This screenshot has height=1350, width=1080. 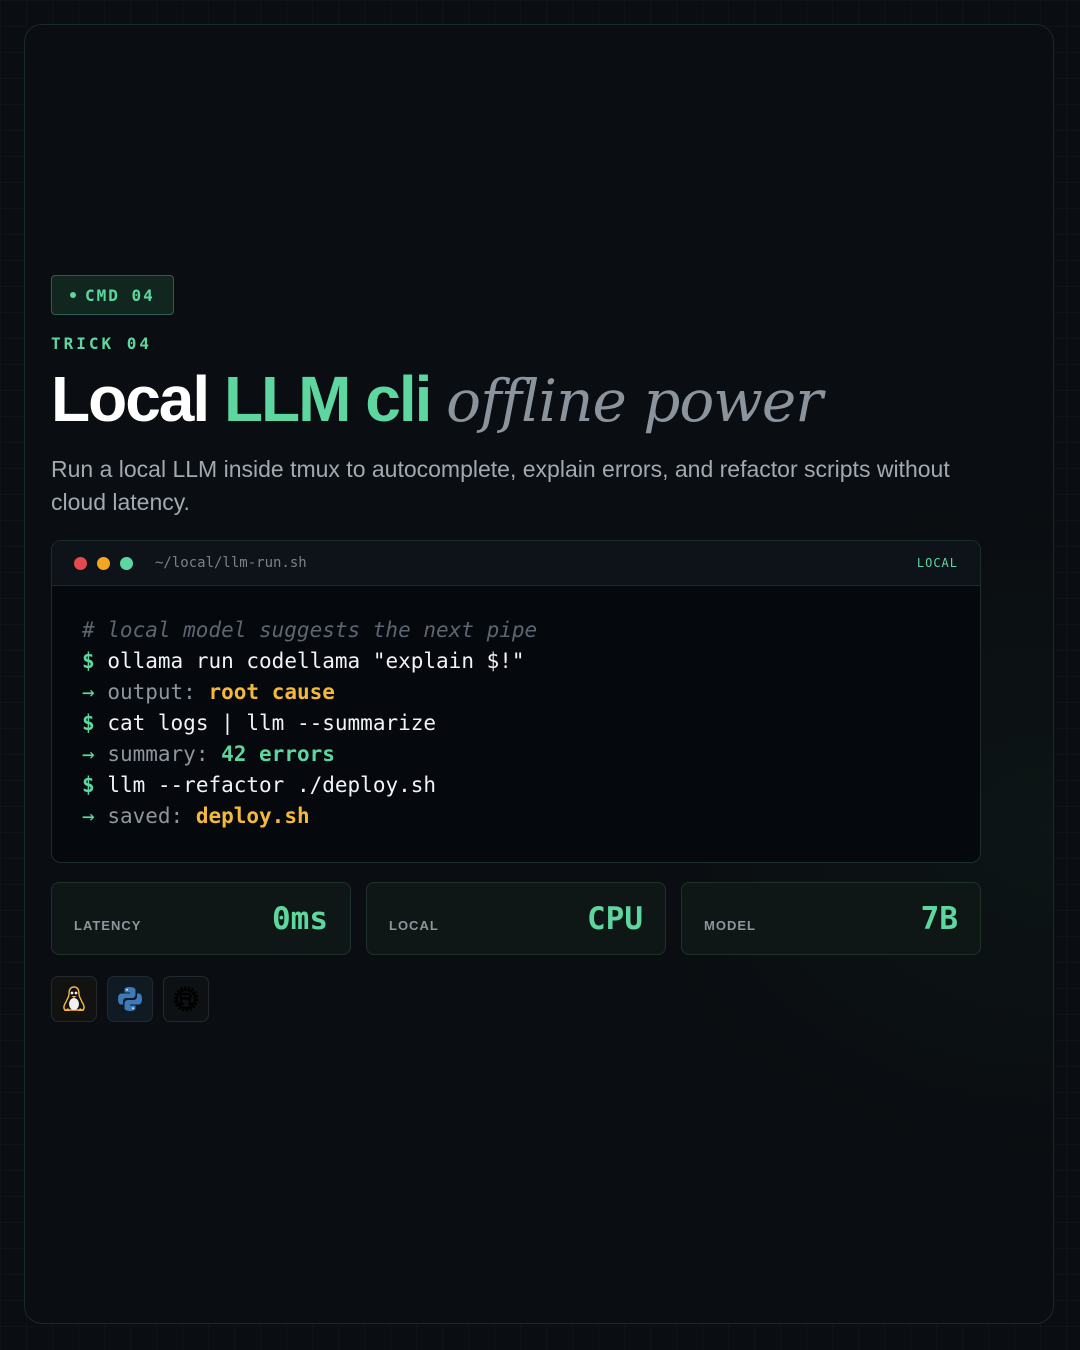 I want to click on eyebrow-label: TRICK 04, so click(x=102, y=343).